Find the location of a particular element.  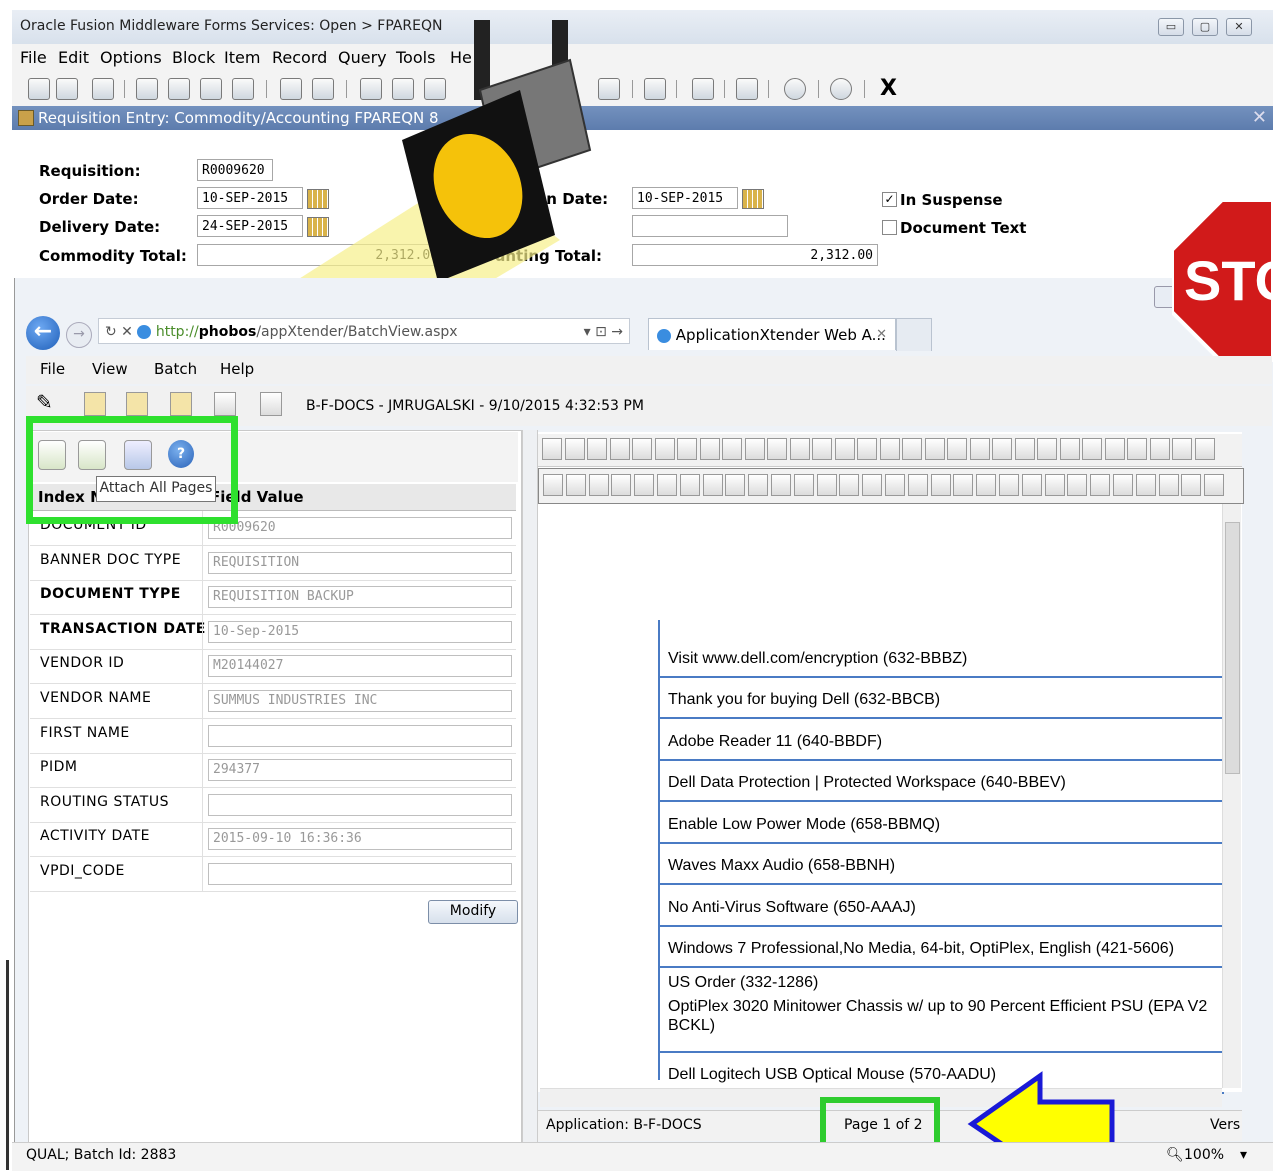

ax-menu-help: Help is located at coordinates (237, 369).